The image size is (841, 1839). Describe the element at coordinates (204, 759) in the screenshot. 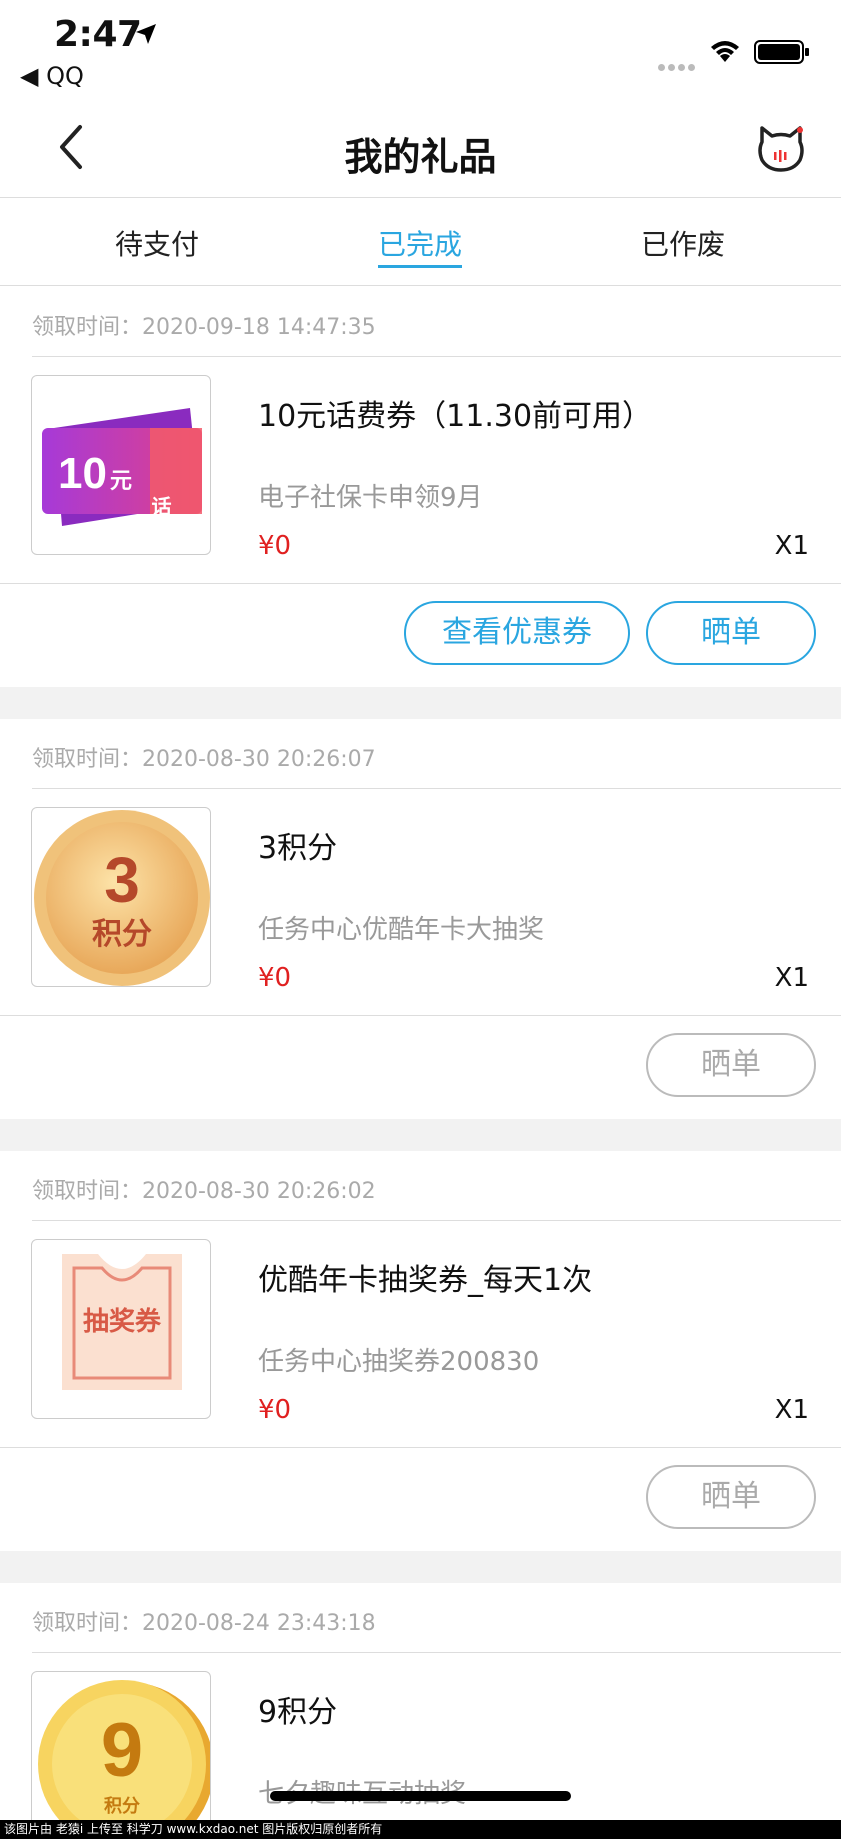

I see `claim-time: 领取时间：2020-08-30 20:26:07` at that location.